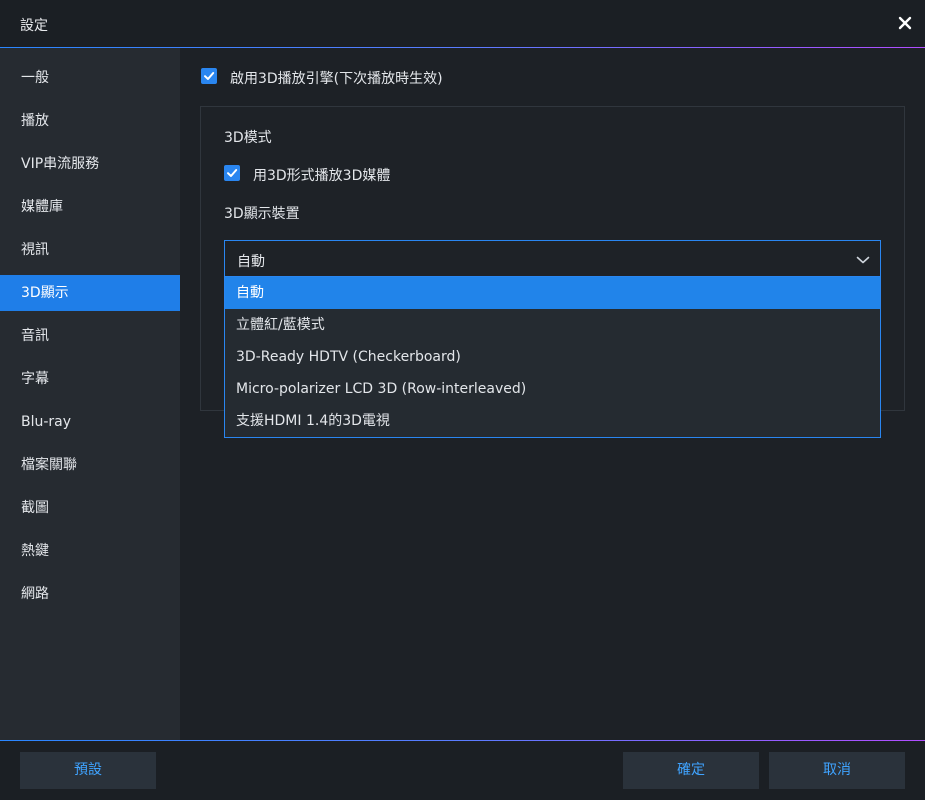 This screenshot has height=800, width=925. What do you see at coordinates (837, 770) in the screenshot?
I see `cancel-button: 取消` at bounding box center [837, 770].